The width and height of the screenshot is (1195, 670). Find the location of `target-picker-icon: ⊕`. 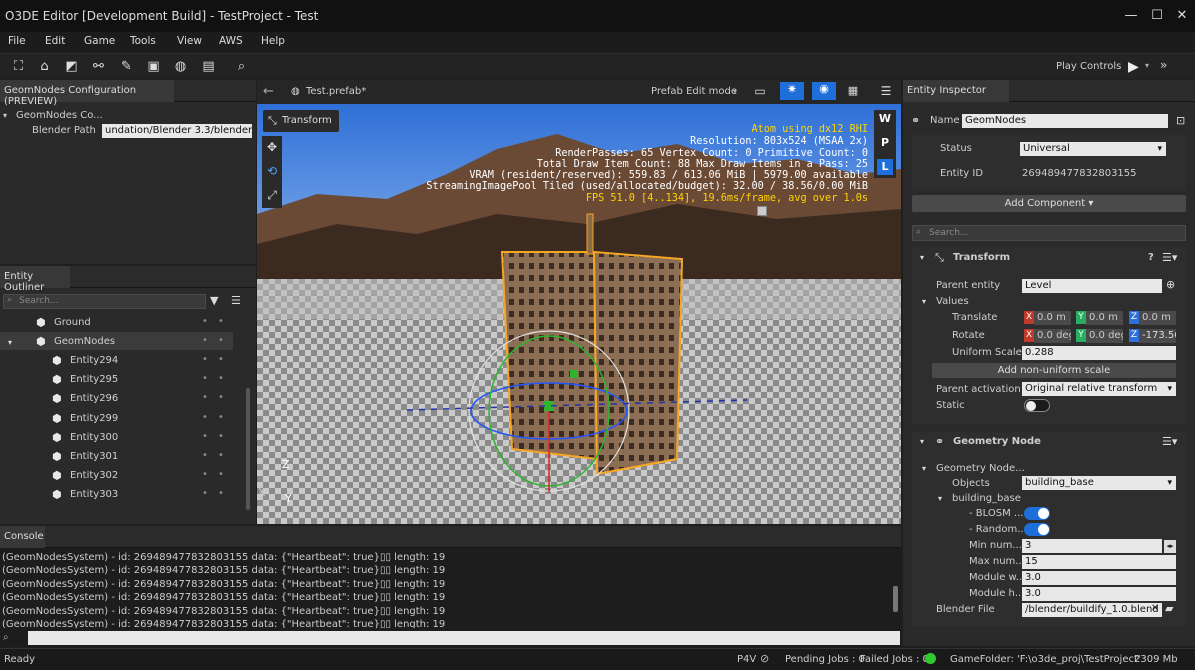

target-picker-icon: ⊕ is located at coordinates (1170, 284).